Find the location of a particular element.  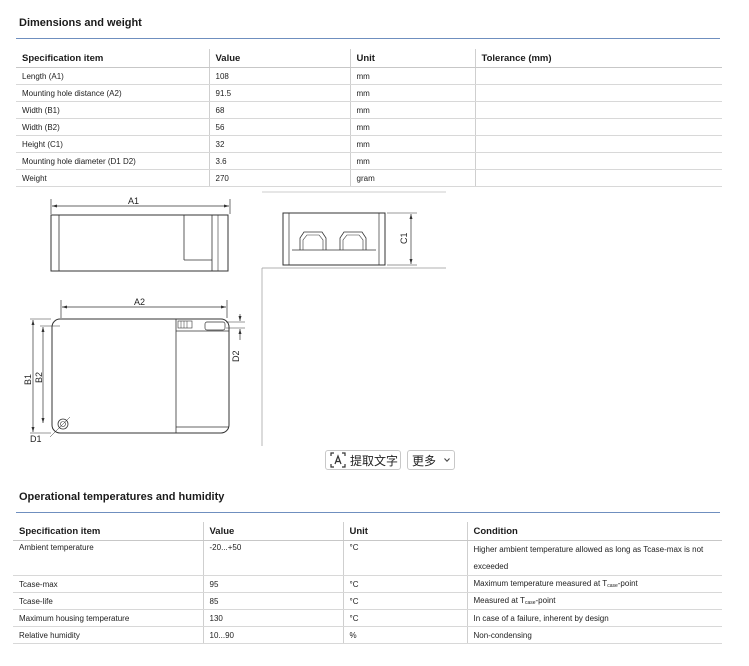

table-row: Tcase-life 85 °C Measured at Tcase-point is located at coordinates (367, 601).